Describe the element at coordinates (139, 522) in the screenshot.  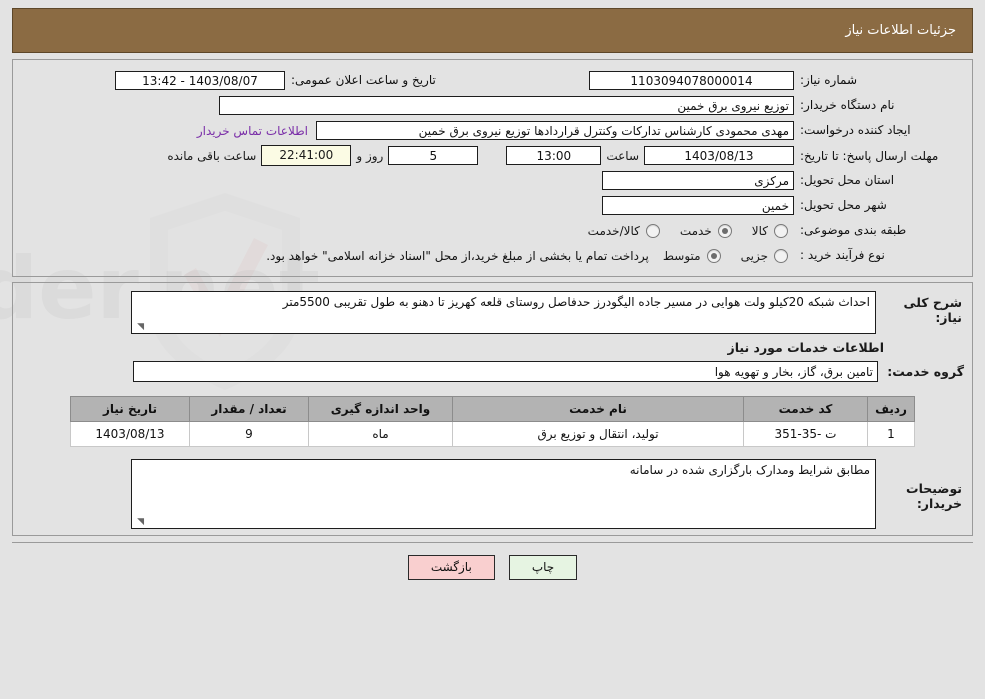
I see `resize-grip-icon-notes: ◥` at that location.